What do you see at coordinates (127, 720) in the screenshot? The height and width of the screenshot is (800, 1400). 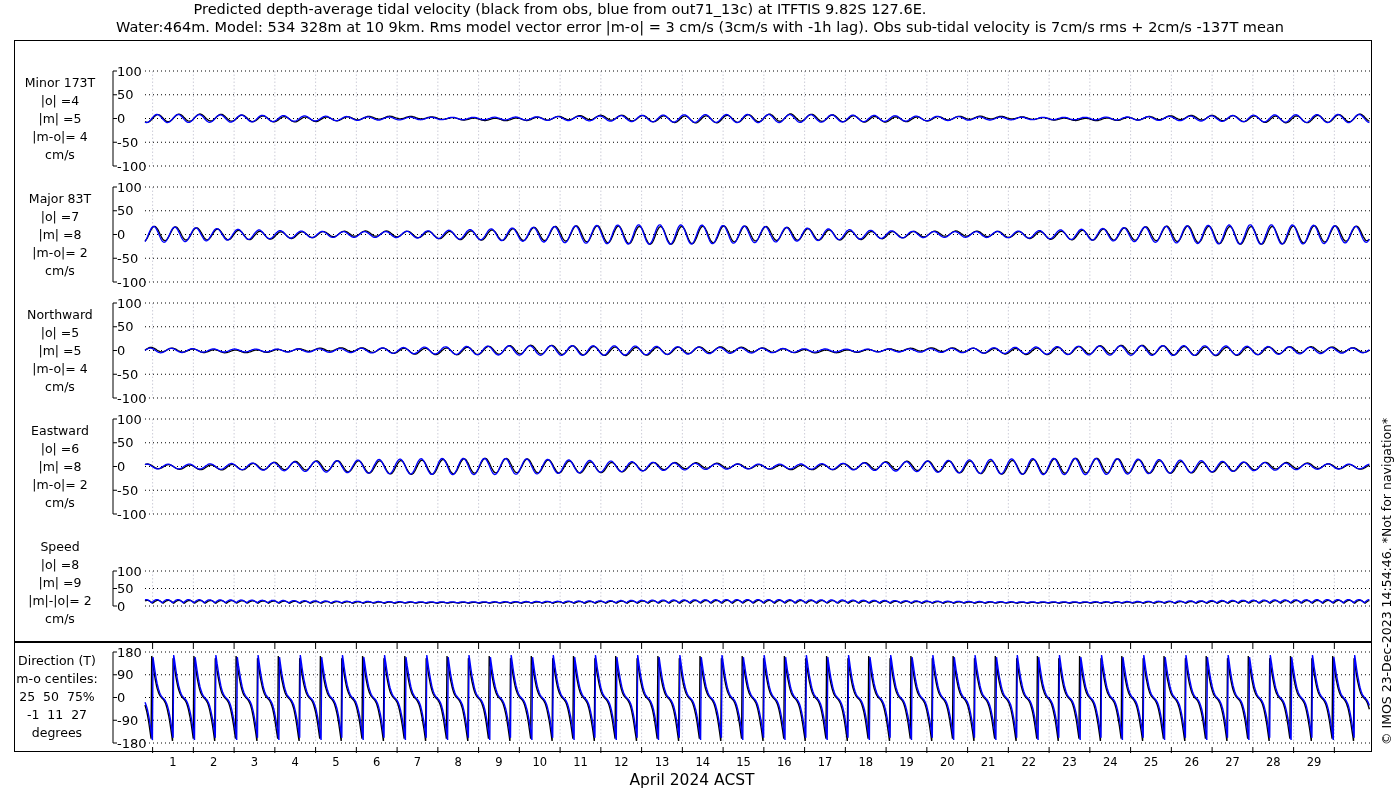 I see `y-tick-label: -90` at bounding box center [127, 720].